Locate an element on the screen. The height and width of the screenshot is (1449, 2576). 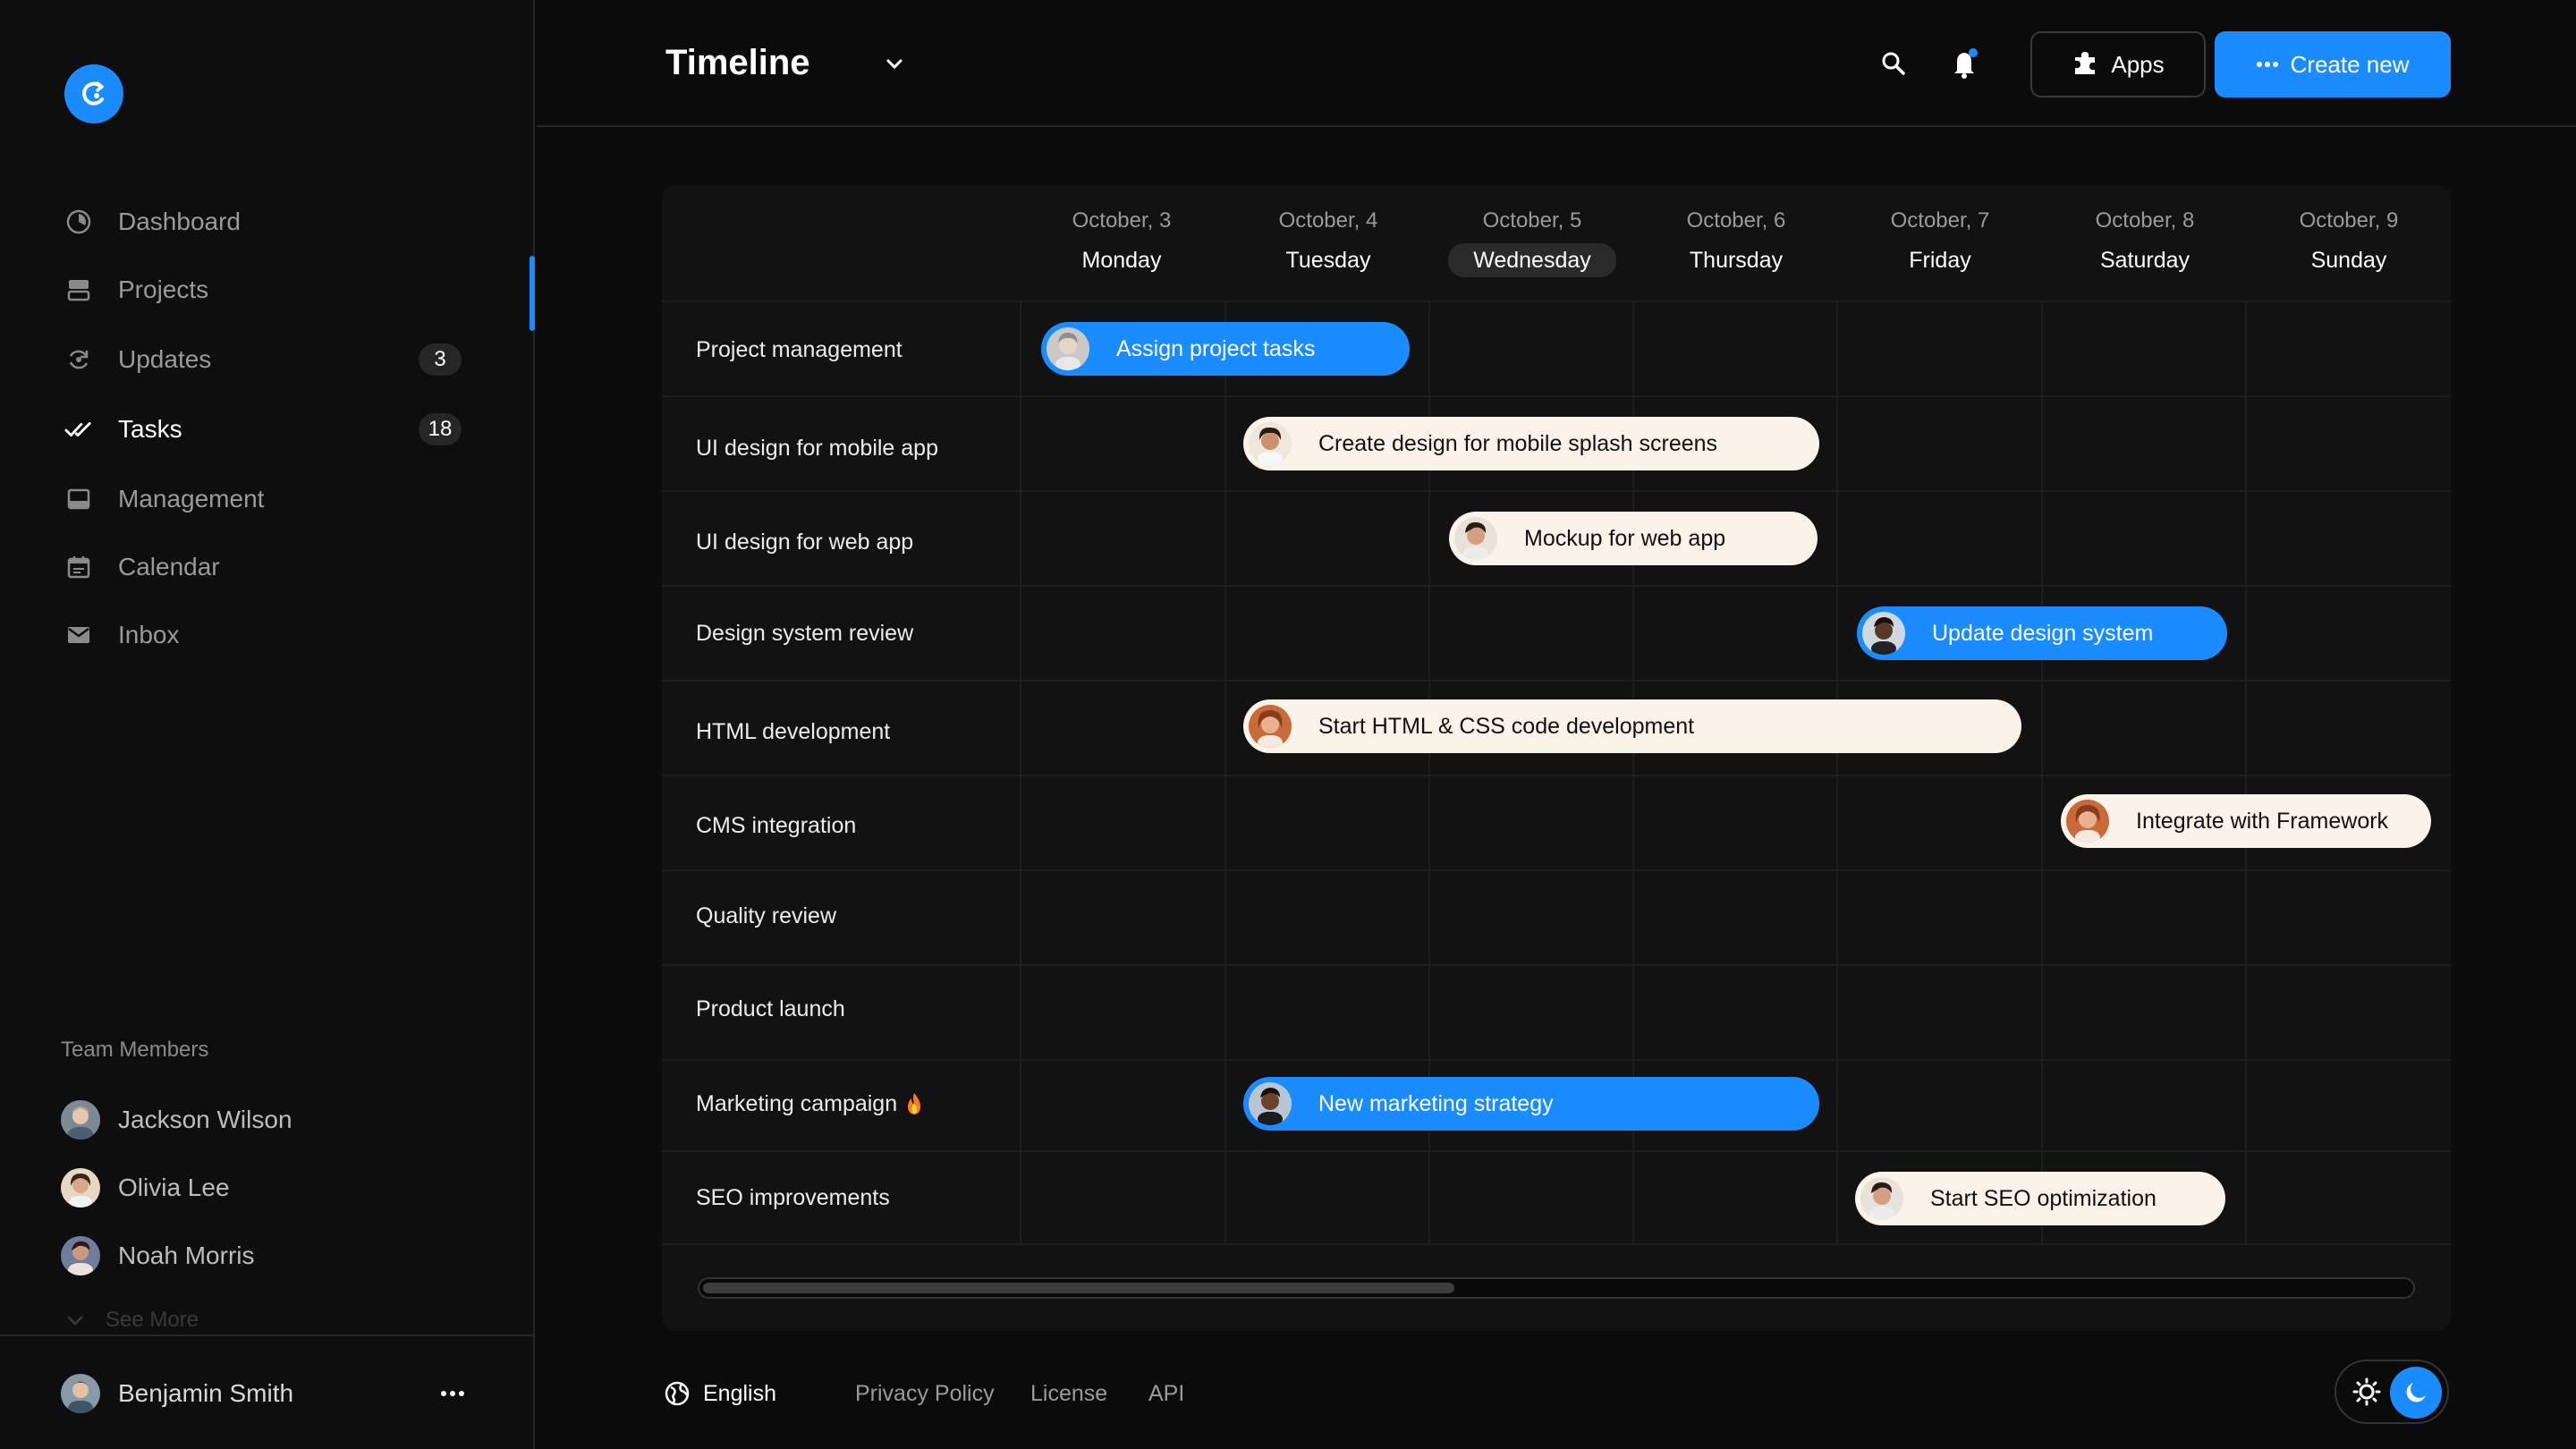
sidebar-item-label: Tasks is located at coordinates (150, 429).